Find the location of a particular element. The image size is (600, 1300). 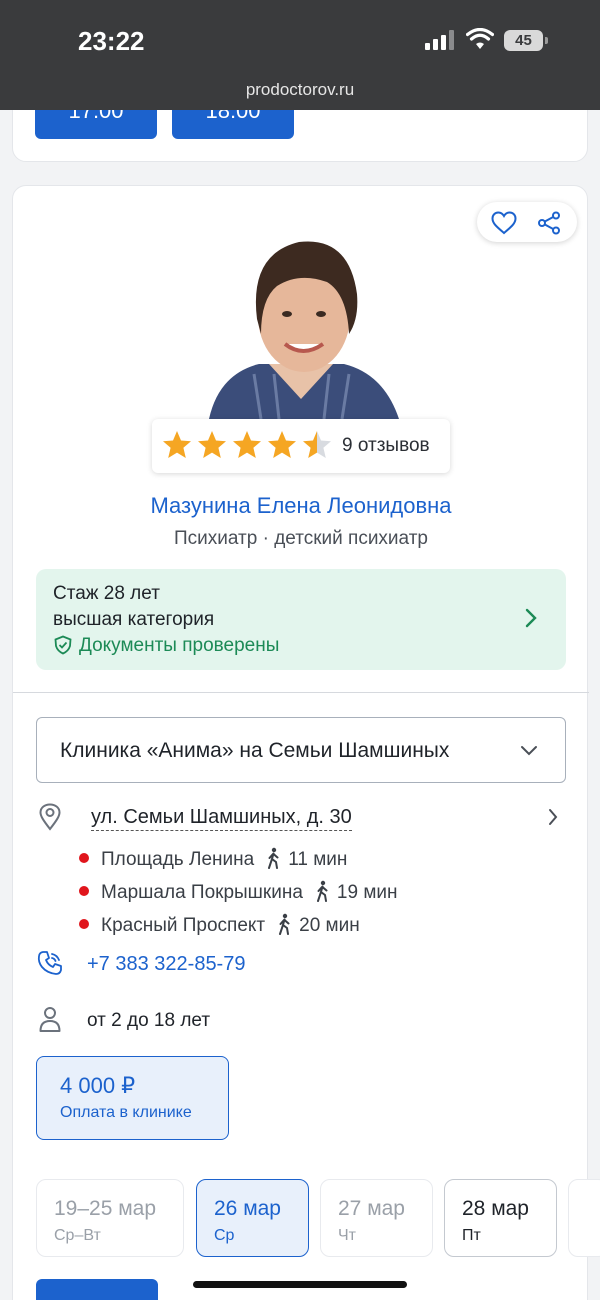

metro-name: Красный Проспект is located at coordinates (183, 925).